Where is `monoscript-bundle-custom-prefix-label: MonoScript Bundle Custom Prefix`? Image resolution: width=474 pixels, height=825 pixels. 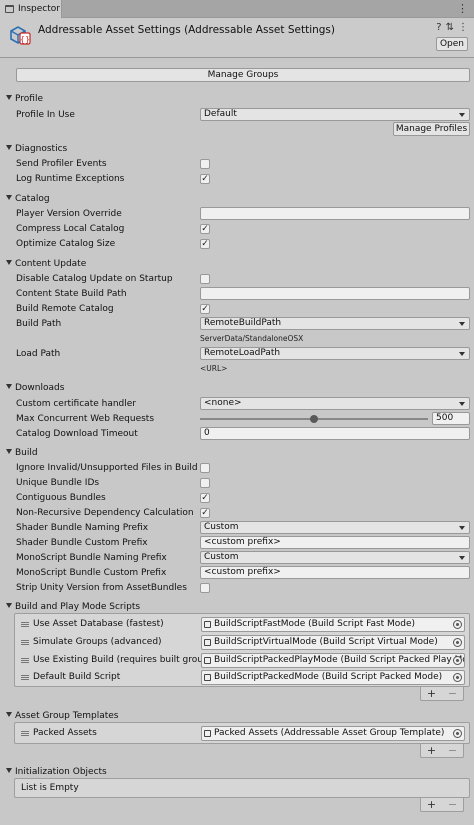
monoscript-bundle-custom-prefix-label: MonoScript Bundle Custom Prefix is located at coordinates (91, 573).